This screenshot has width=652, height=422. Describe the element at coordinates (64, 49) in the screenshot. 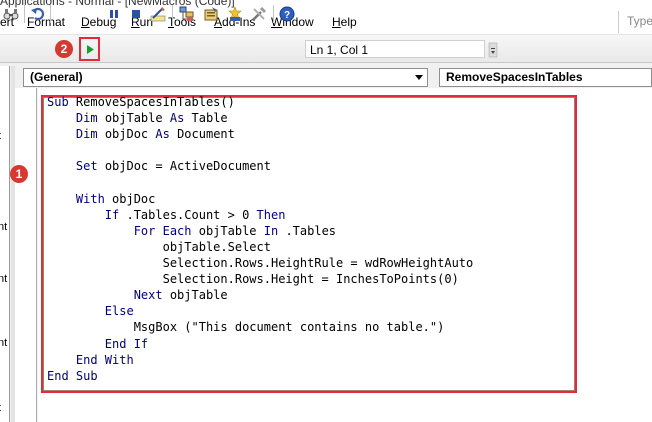

I see `step-marker-2: 2` at that location.